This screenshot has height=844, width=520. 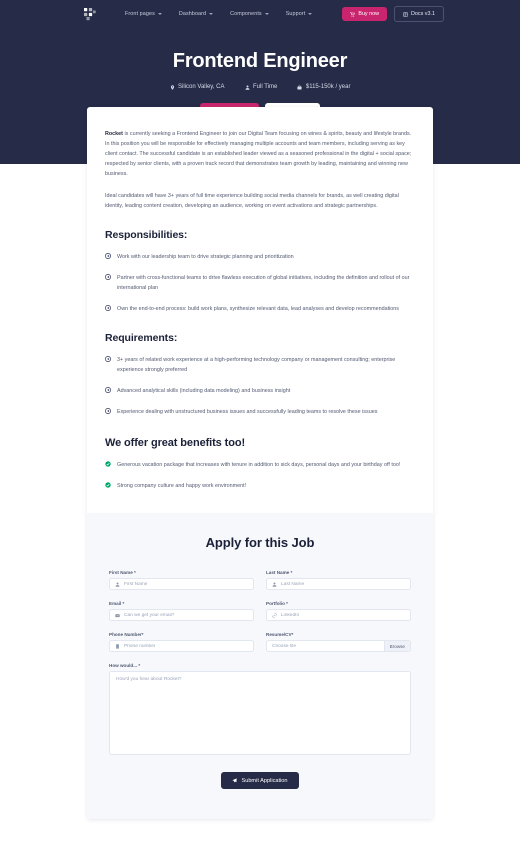 I want to click on message-textarea: How'd you hear about Rocket?, so click(x=260, y=713).